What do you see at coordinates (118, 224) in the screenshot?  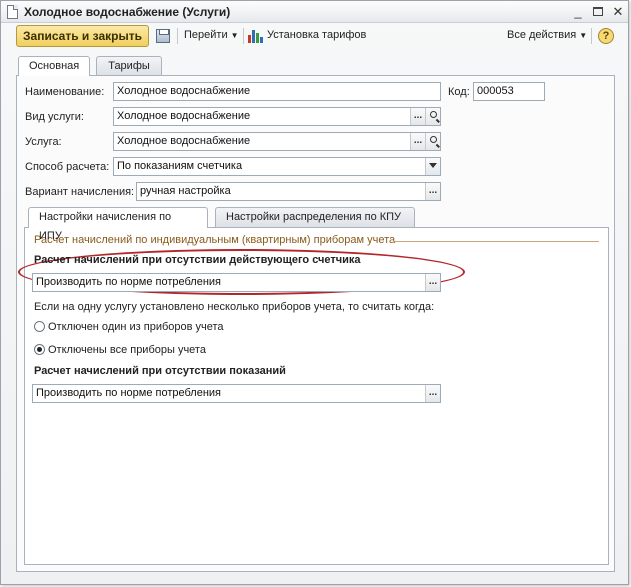 I see `tab-ipu-settings: Настройки начисления по ИПУ` at bounding box center [118, 224].